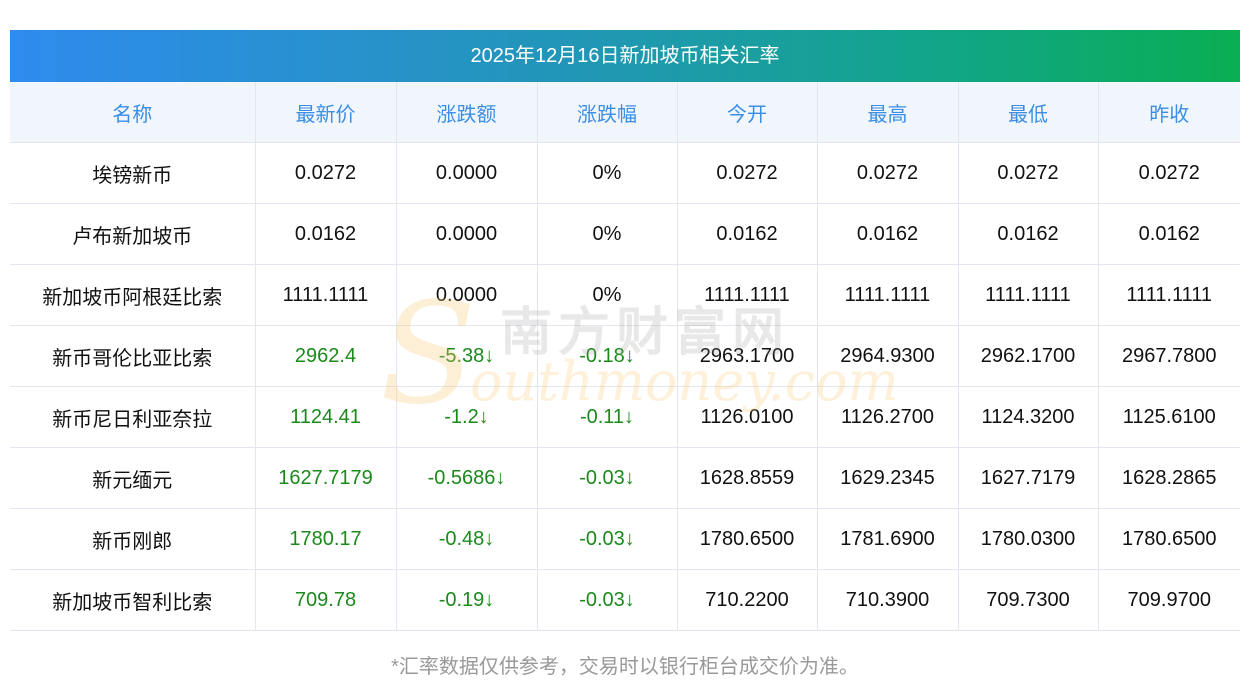  What do you see at coordinates (888, 539) in the screenshot?
I see `high-price-cell: 1781.6900` at bounding box center [888, 539].